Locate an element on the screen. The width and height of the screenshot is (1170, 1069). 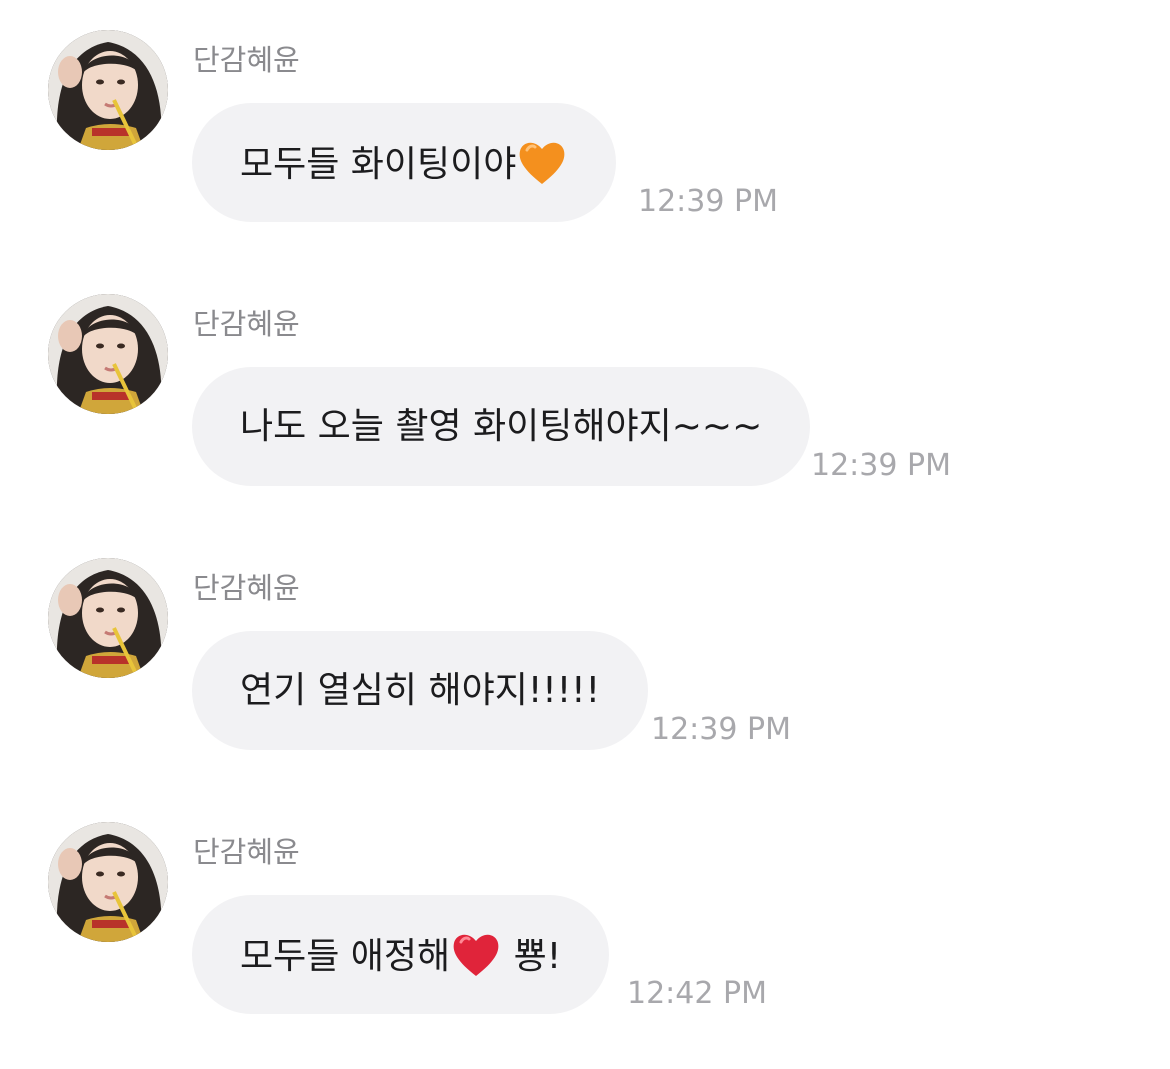
message-bubble: 연기 열심히 해야지!!!!! is located at coordinates (420, 690).